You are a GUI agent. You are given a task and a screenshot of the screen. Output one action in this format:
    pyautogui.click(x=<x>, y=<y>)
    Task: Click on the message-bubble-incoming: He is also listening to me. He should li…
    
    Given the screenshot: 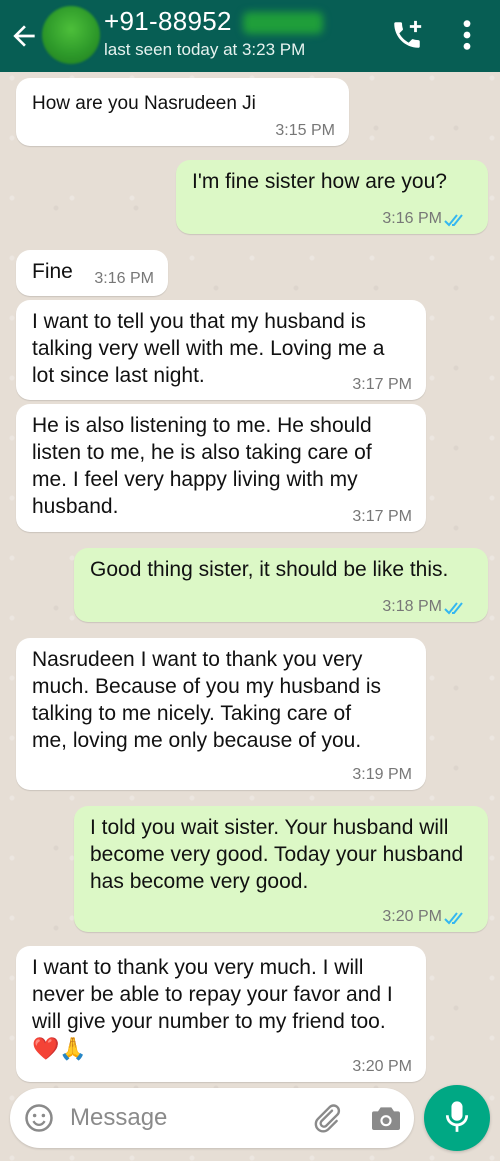 What is the action you would take?
    pyautogui.click(x=221, y=468)
    